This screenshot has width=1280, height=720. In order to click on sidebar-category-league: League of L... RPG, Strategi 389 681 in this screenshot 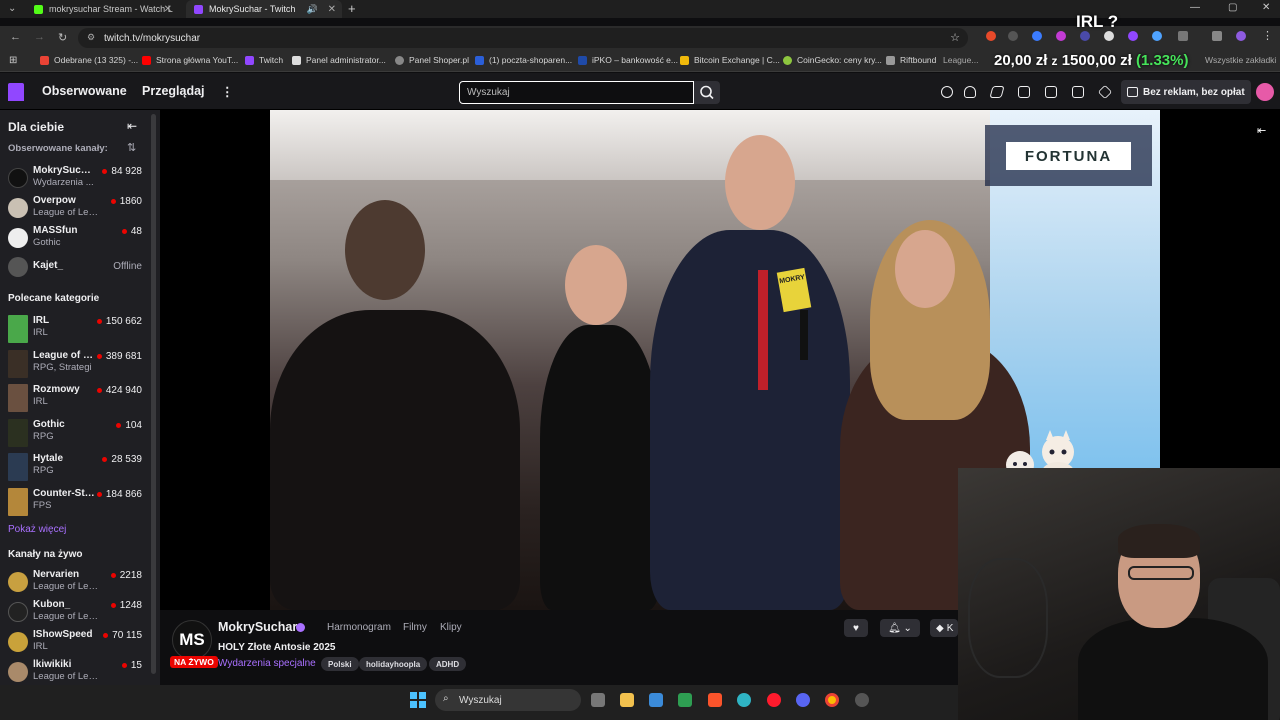, I will do `click(75, 365)`.